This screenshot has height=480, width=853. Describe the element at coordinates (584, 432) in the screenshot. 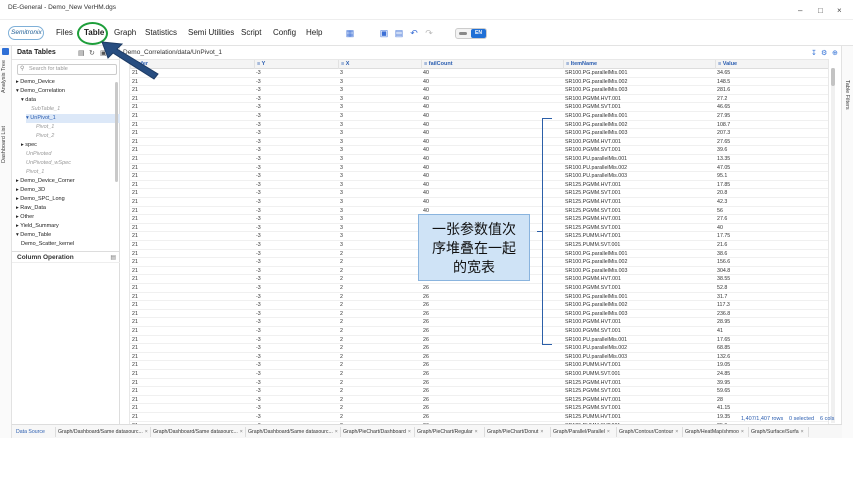

I see `bottom-tab: Graph/Parallel/Parallel ×` at that location.